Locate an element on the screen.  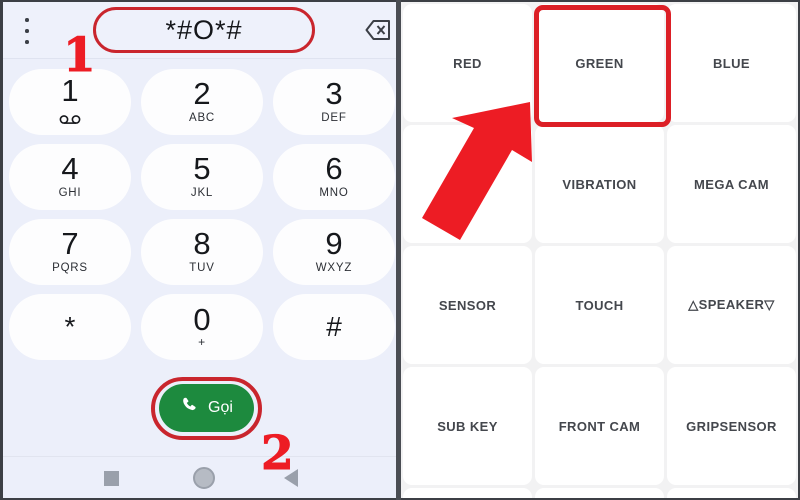
dialpad-key-0: 0 + is located at coordinates (202, 327).